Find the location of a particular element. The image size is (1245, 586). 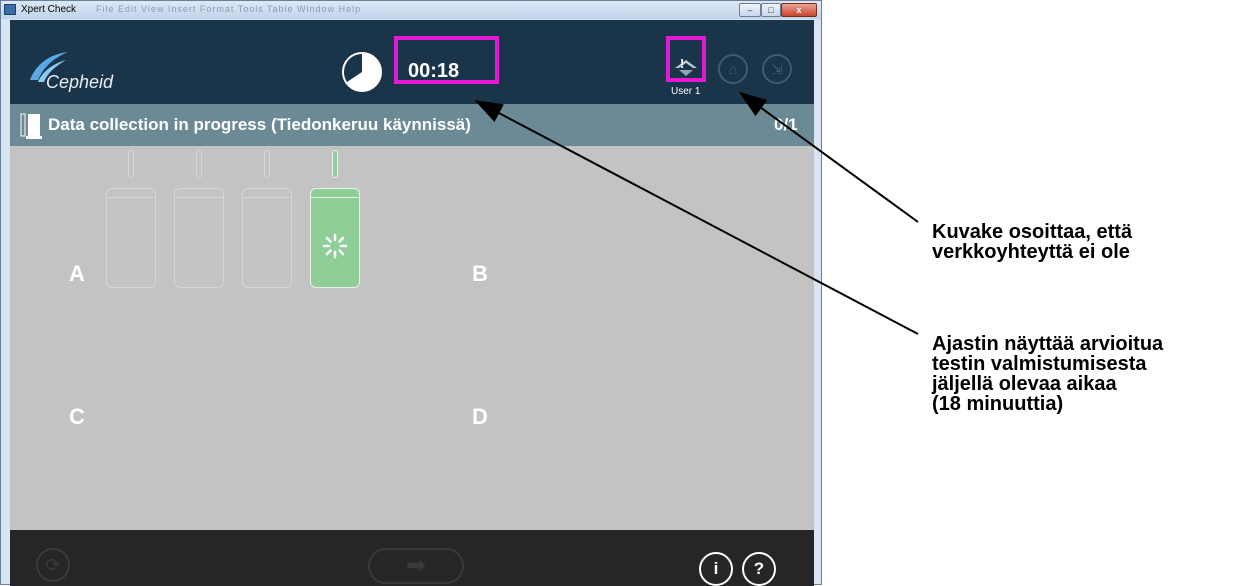

minimize-button: – is located at coordinates (750, 10).